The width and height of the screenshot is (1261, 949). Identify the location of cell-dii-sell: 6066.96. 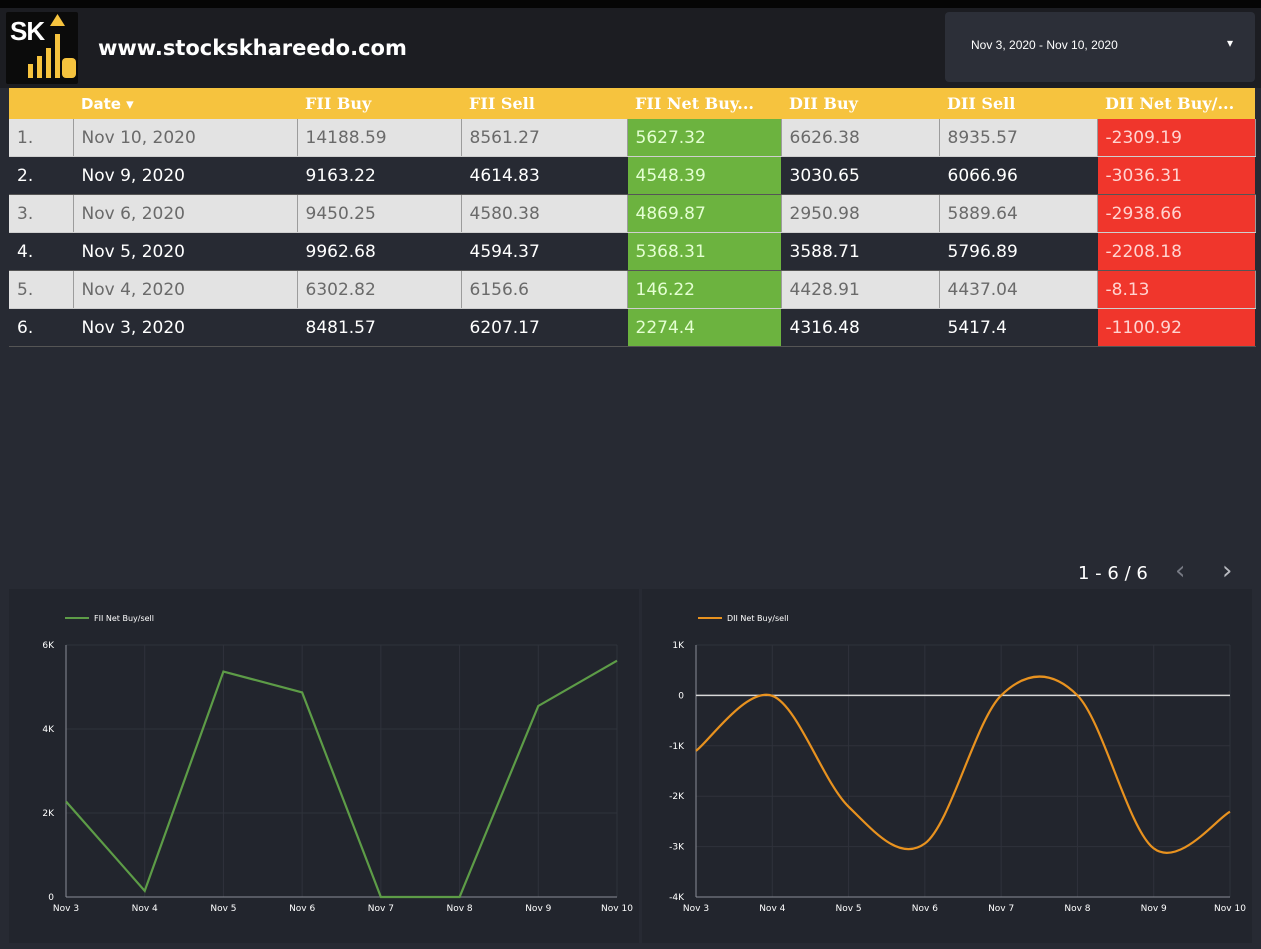
(1018, 175).